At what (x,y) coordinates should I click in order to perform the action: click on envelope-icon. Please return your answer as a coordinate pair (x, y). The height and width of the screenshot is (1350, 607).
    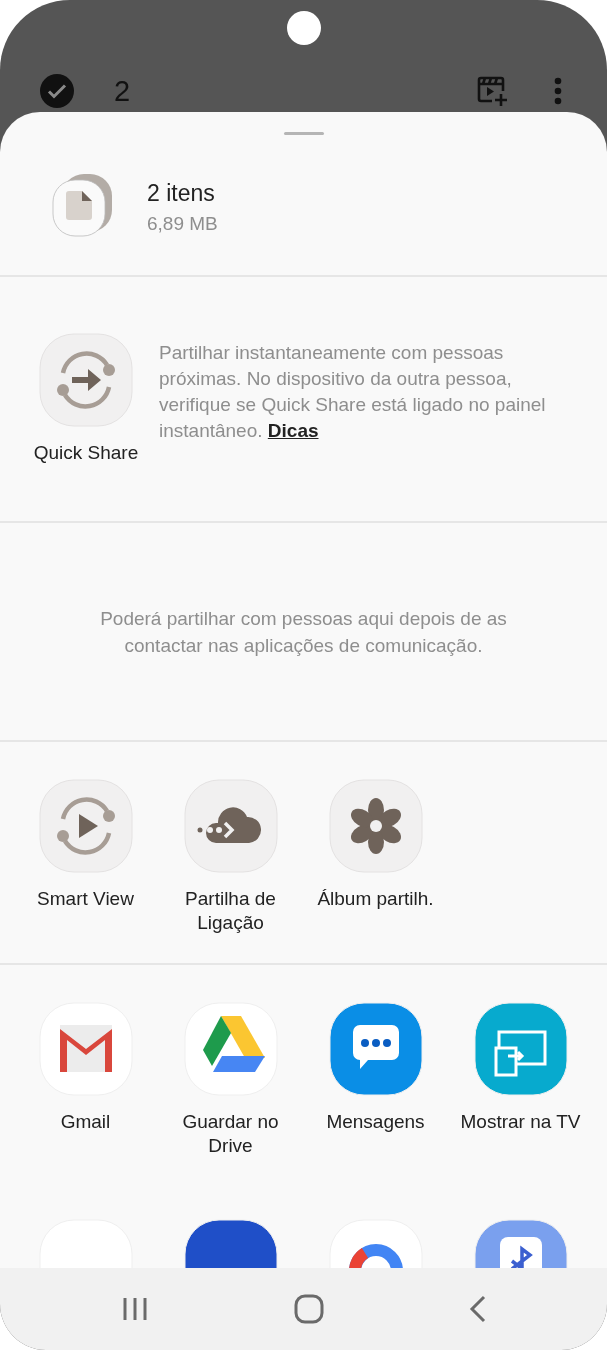
    Looking at the image, I should click on (85, 1049).